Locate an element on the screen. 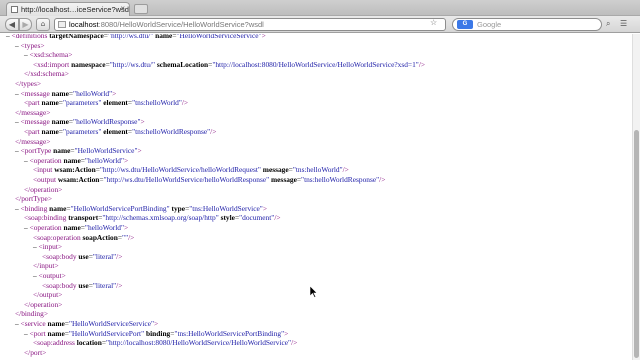 This screenshot has height=360, width=640. attr-name: schemaLocation is located at coordinates (182, 64).